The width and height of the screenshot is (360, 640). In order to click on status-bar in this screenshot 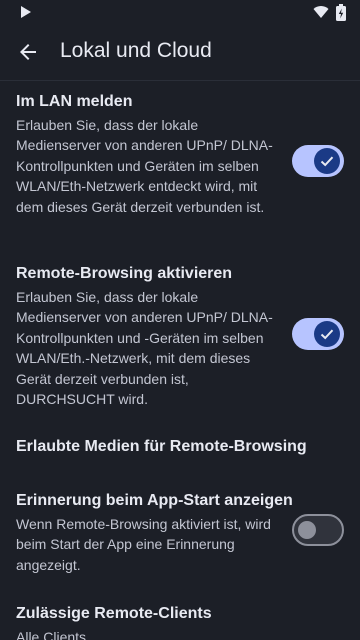, I will do `click(180, 12)`.